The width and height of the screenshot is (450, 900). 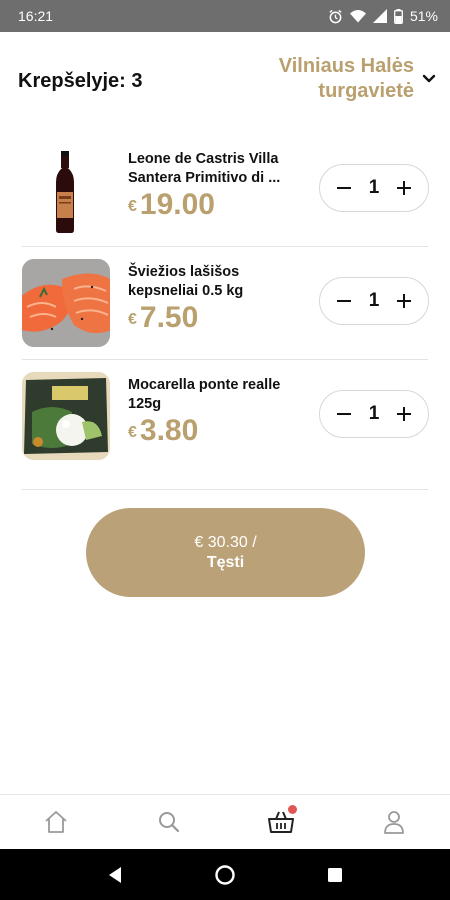 What do you see at coordinates (169, 430) in the screenshot?
I see `item-price-amount: 3.80` at bounding box center [169, 430].